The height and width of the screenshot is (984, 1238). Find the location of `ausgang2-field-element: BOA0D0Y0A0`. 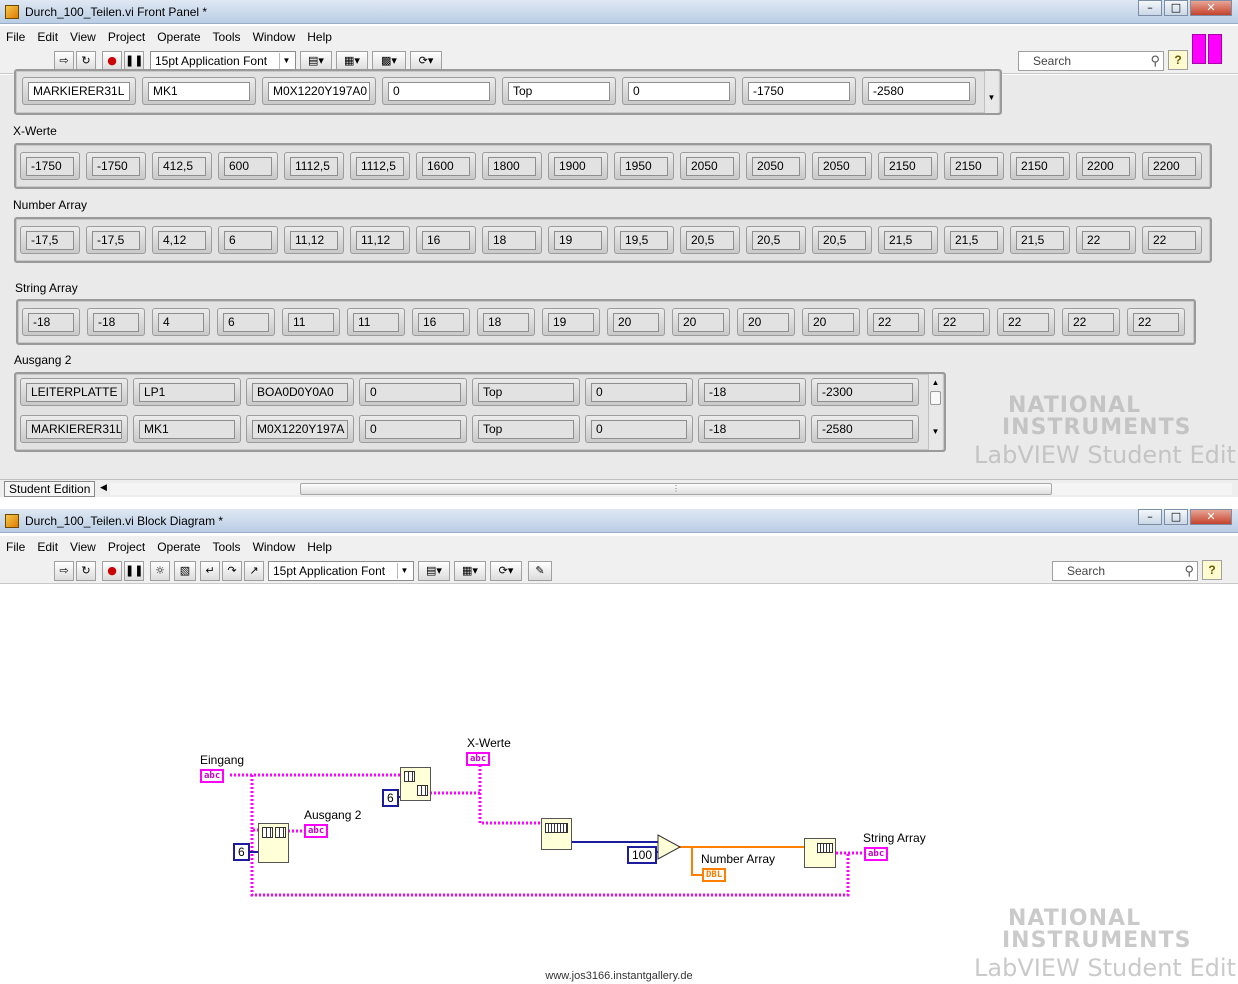

ausgang2-field-element: BOA0D0Y0A0 is located at coordinates (300, 392).